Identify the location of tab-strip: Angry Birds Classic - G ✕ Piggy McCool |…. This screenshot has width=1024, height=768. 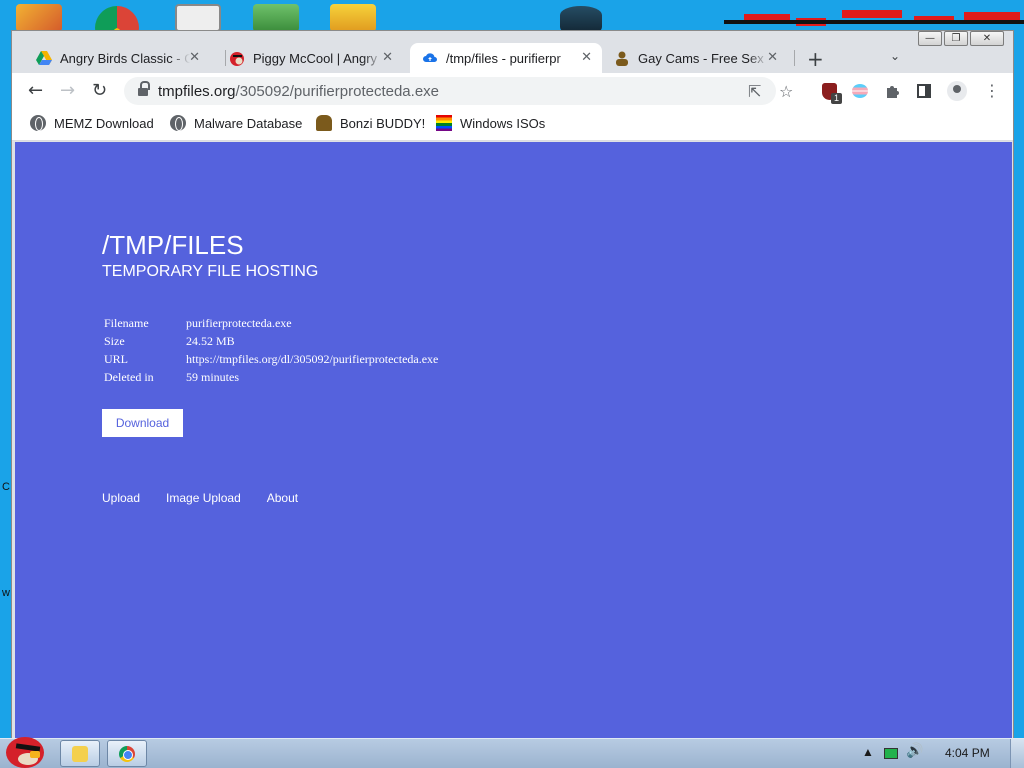
(512, 58).